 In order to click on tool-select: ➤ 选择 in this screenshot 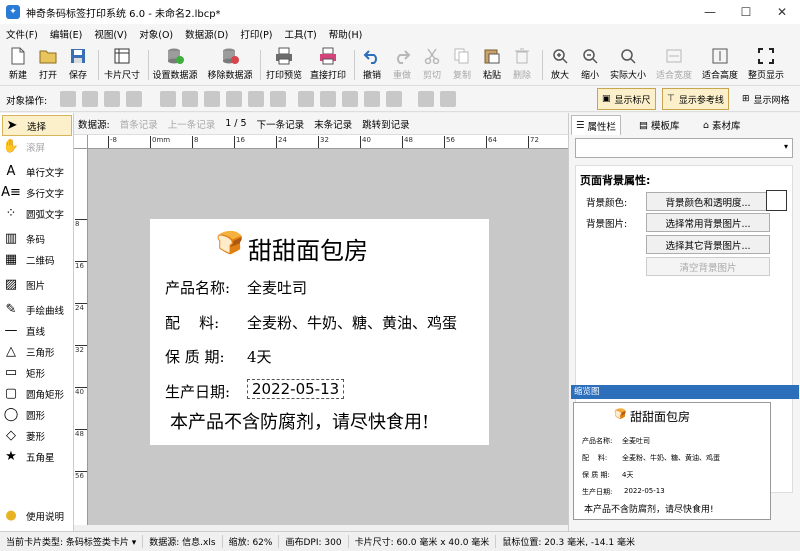, I will do `click(37, 125)`.